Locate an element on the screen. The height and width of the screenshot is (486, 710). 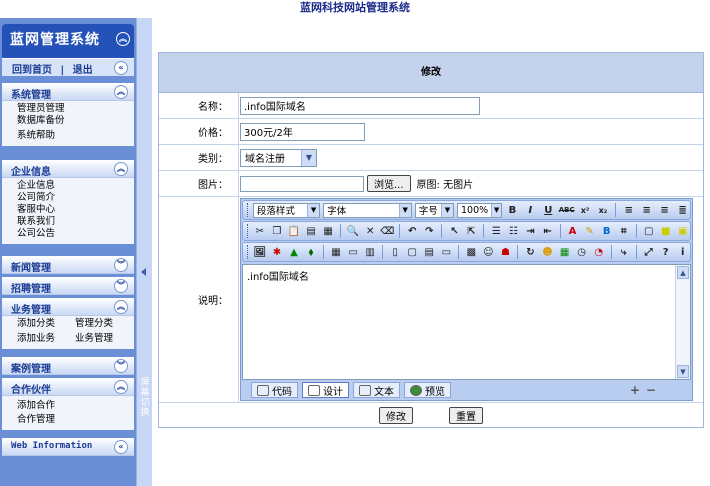
sidebar-item-db-backup: 数据库备份 is located at coordinates (75, 121).